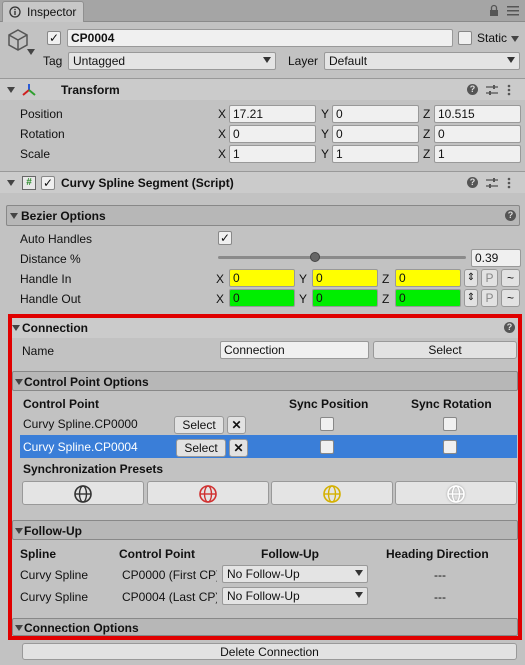 The height and width of the screenshot is (665, 525). I want to click on scale-label: Scale, so click(35, 154).